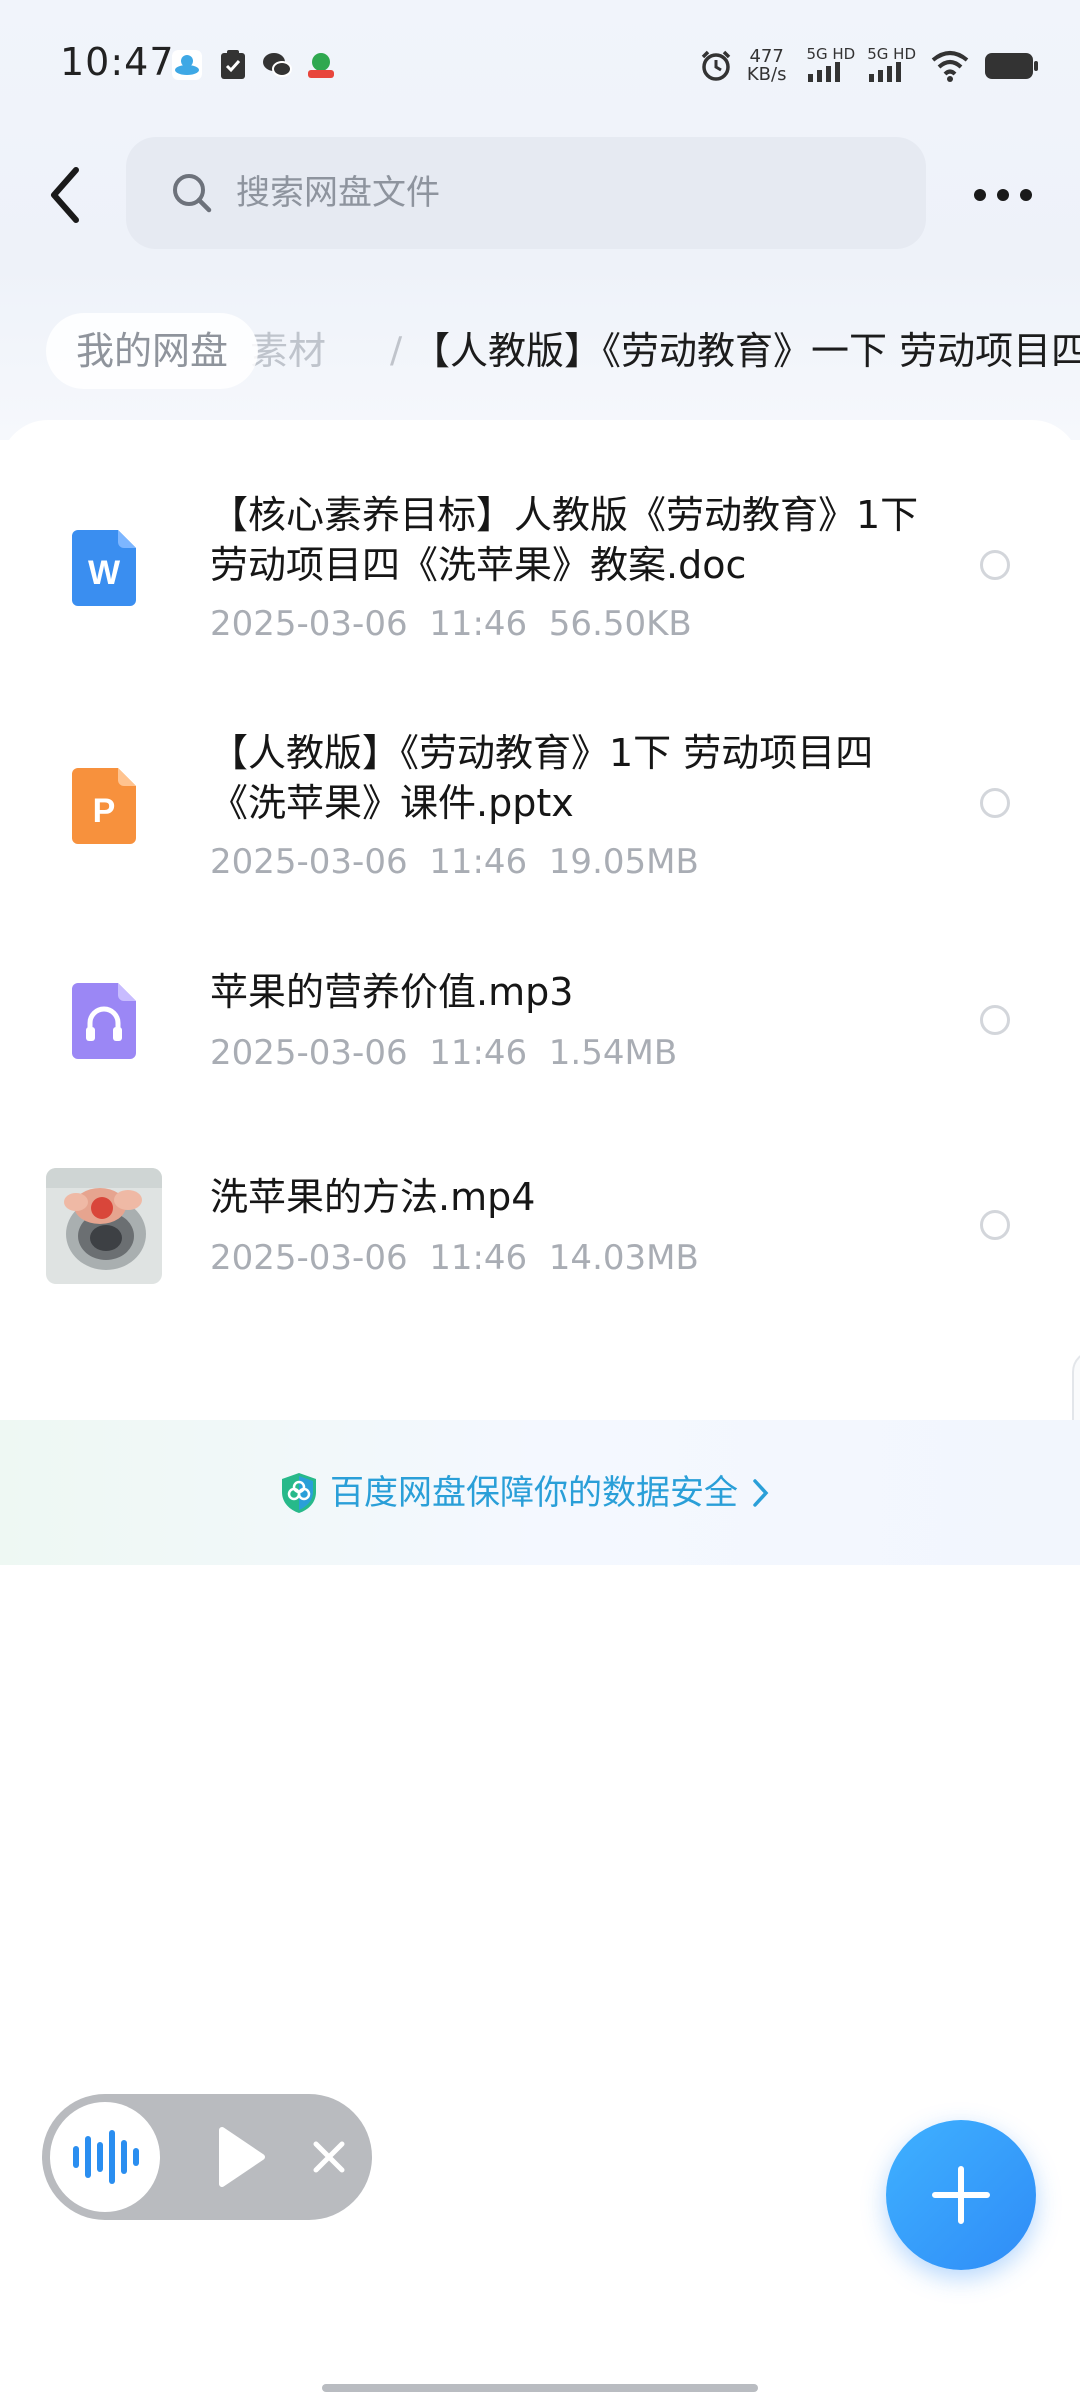 Image resolution: width=1080 pixels, height=2400 pixels. What do you see at coordinates (65, 195) in the screenshot?
I see `chevron-left-icon` at bounding box center [65, 195].